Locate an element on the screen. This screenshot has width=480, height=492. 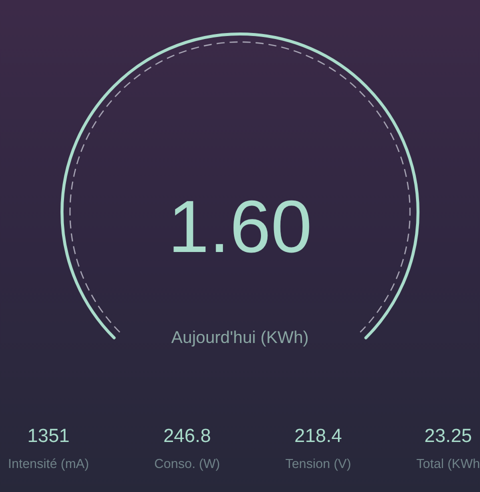
stat-value: 23.25 is located at coordinates (448, 437).